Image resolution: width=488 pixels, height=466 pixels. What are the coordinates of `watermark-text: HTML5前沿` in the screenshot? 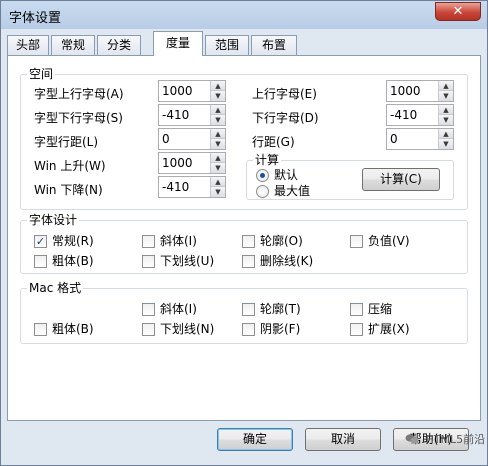 It's located at (455, 439).